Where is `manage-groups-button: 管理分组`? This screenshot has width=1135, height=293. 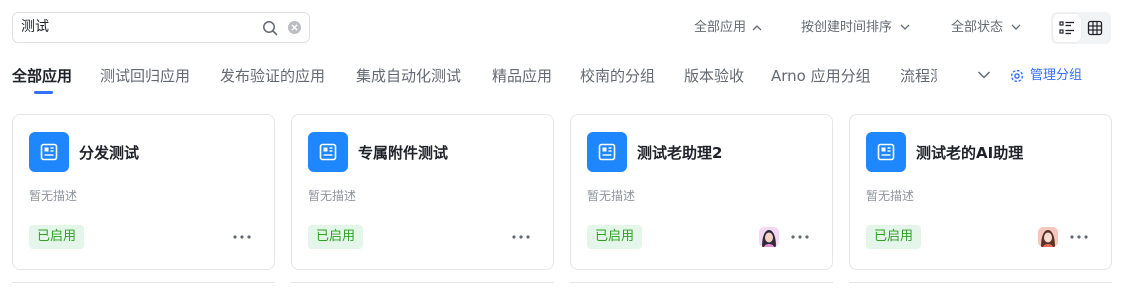
manage-groups-button: 管理分组 is located at coordinates (1046, 76).